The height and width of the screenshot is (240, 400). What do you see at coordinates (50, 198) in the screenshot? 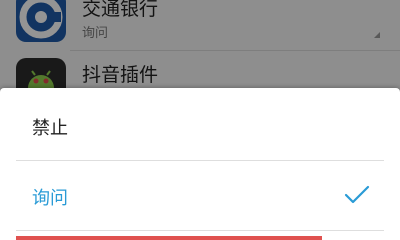
I see `option-label: 询问` at bounding box center [50, 198].